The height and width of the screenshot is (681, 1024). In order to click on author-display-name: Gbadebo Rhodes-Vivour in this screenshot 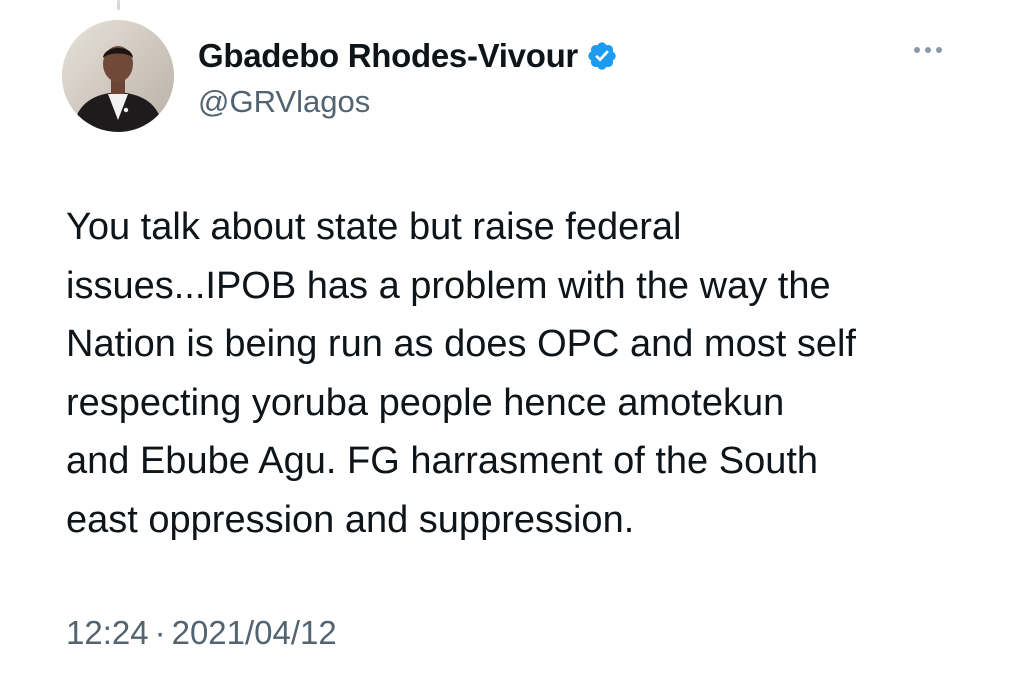, I will do `click(388, 56)`.